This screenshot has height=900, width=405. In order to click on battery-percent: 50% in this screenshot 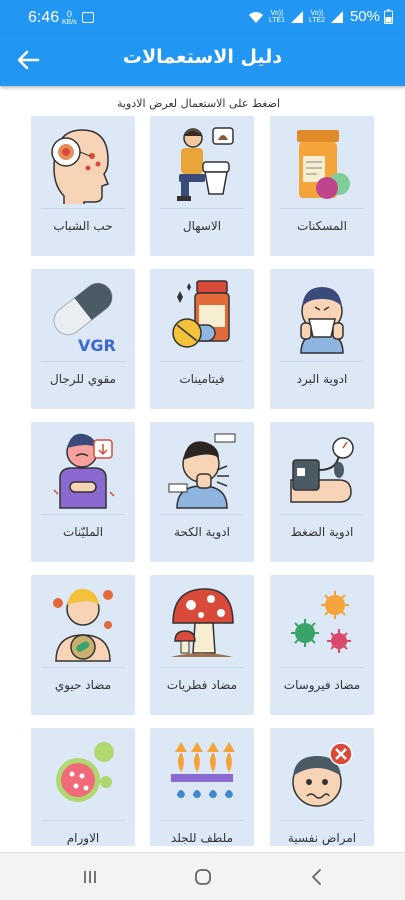, I will do `click(364, 16)`.